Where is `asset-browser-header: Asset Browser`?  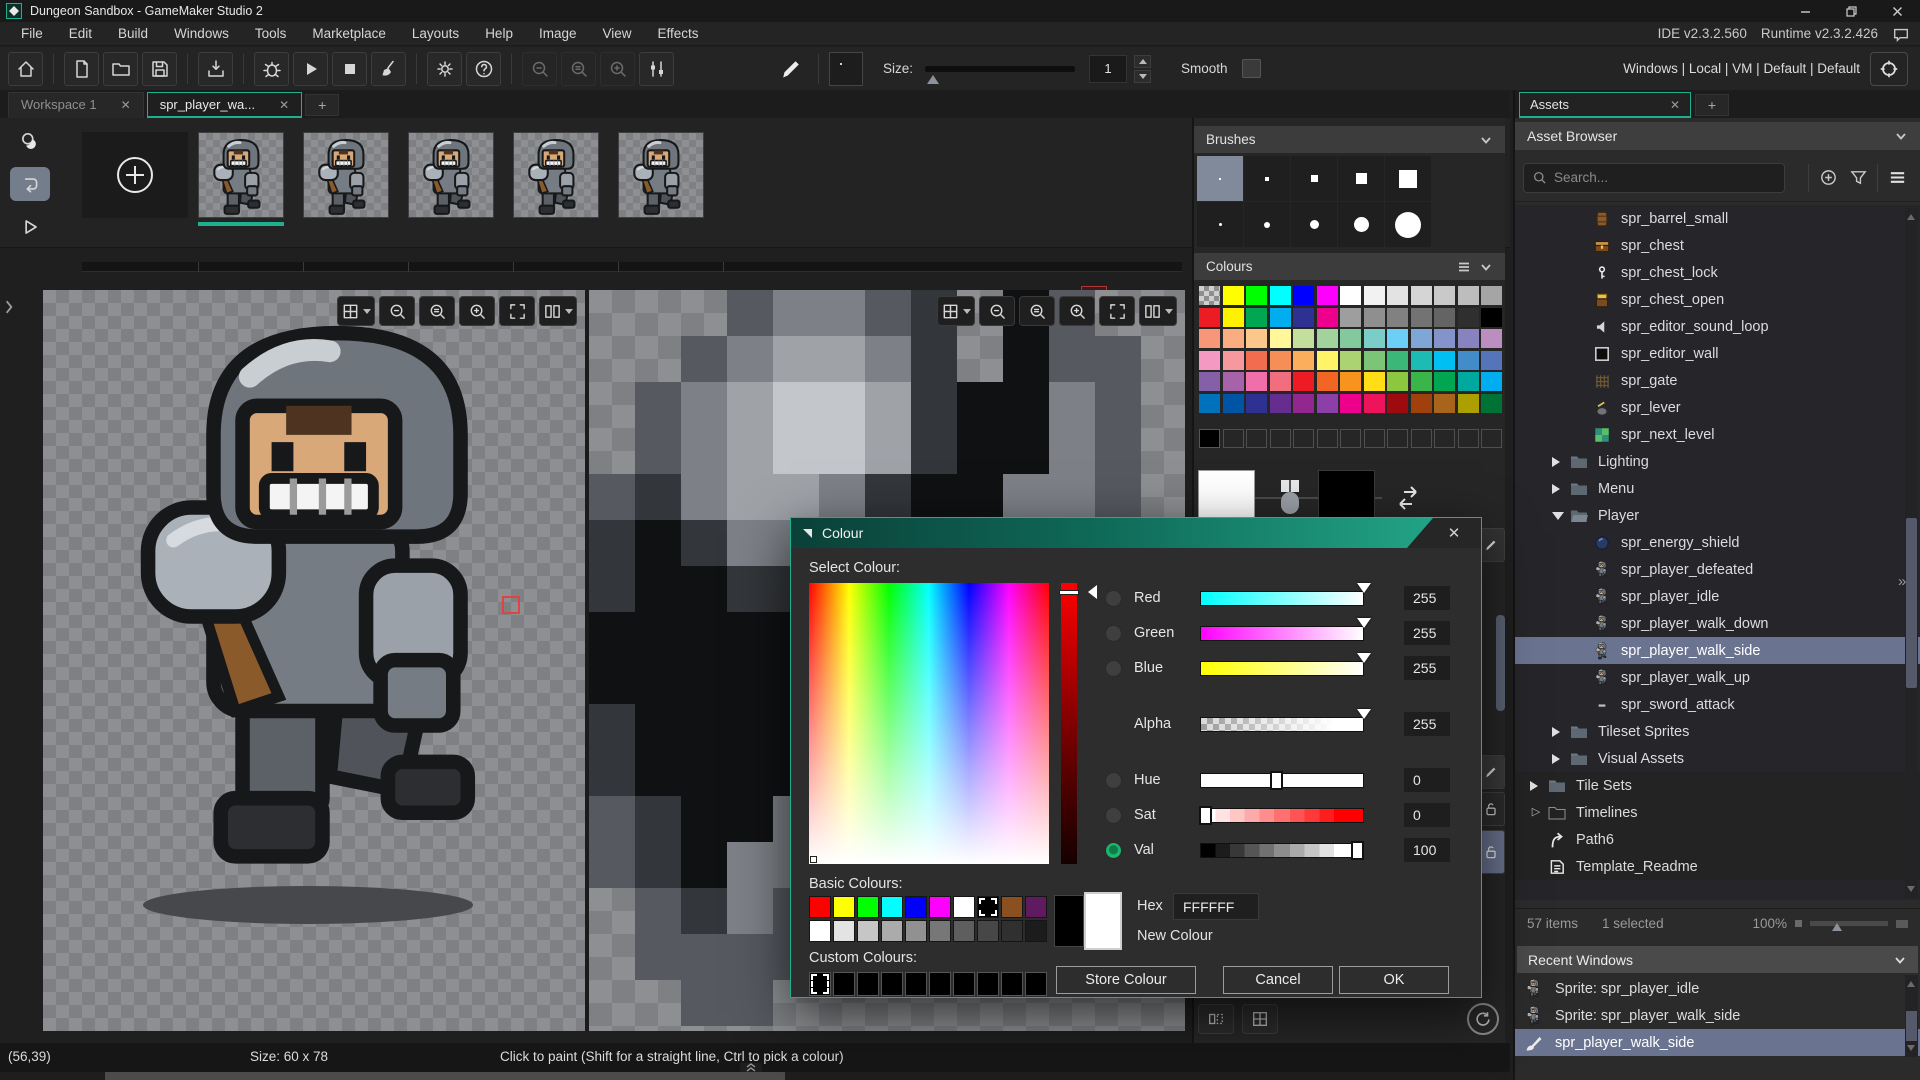
asset-browser-header: Asset Browser is located at coordinates (1717, 136).